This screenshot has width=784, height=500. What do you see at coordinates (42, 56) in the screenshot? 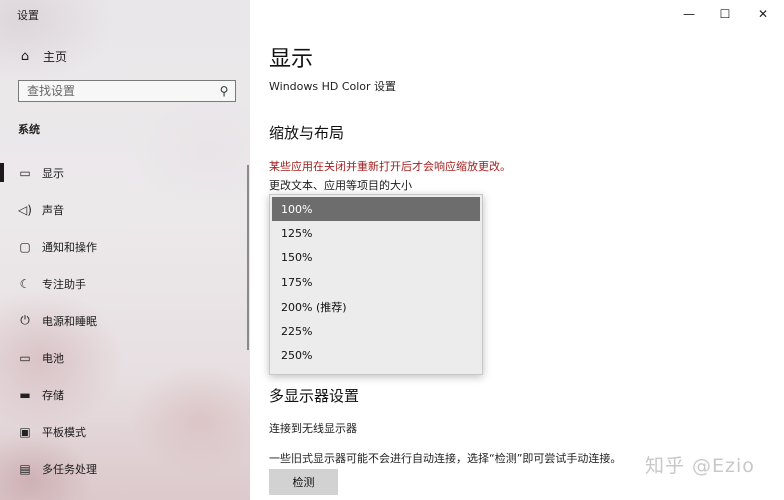
I see `sidebar-item-home: ⌂ 主页` at bounding box center [42, 56].